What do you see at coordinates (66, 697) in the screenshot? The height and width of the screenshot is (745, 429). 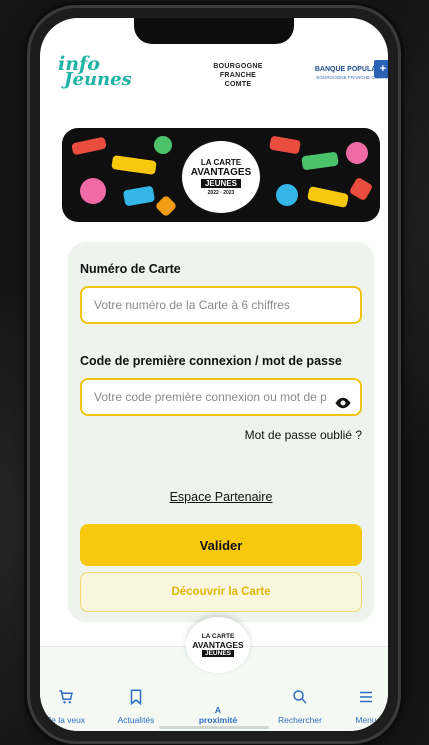 I see `cart-icon` at bounding box center [66, 697].